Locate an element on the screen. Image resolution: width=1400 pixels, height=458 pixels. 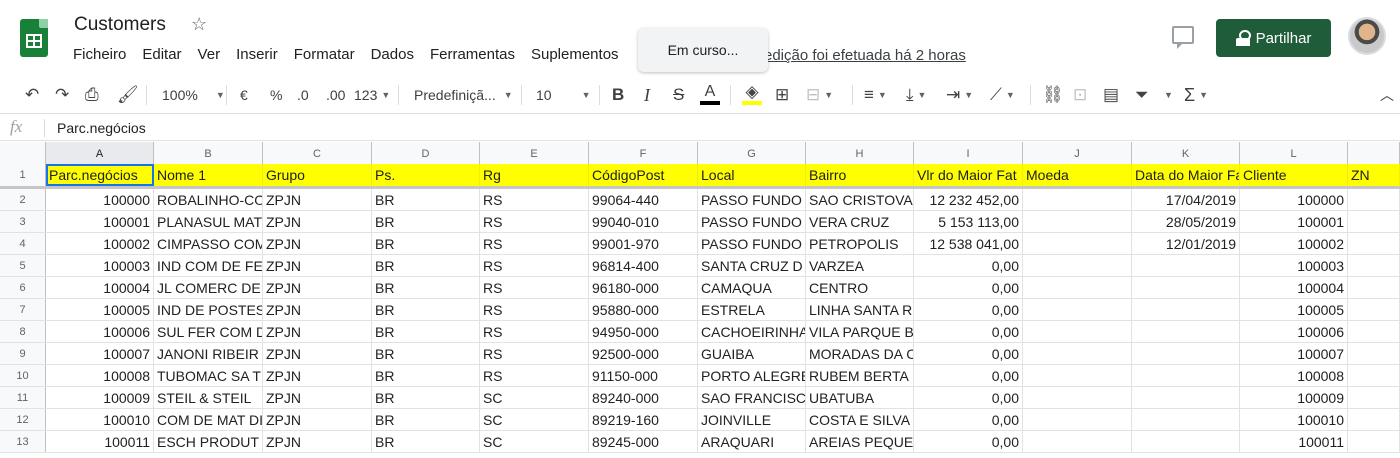
table-cell: CACHOEIRINHA is located at coordinates (752, 332).